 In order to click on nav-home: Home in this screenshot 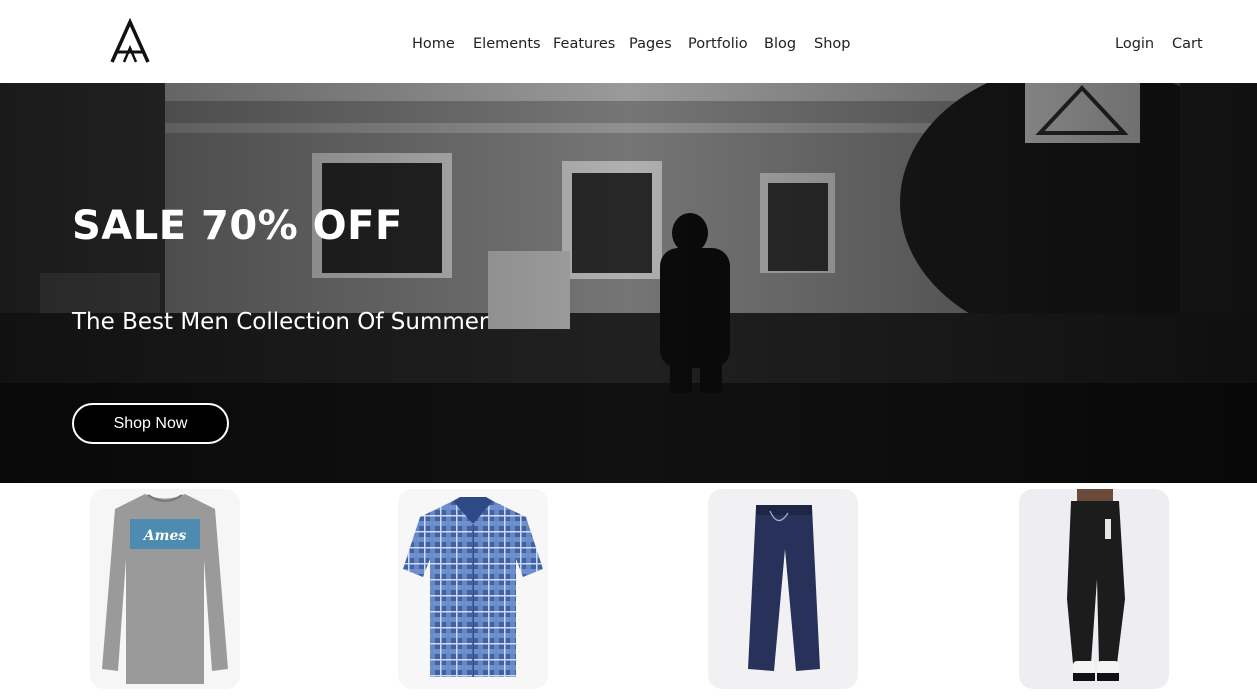, I will do `click(433, 44)`.